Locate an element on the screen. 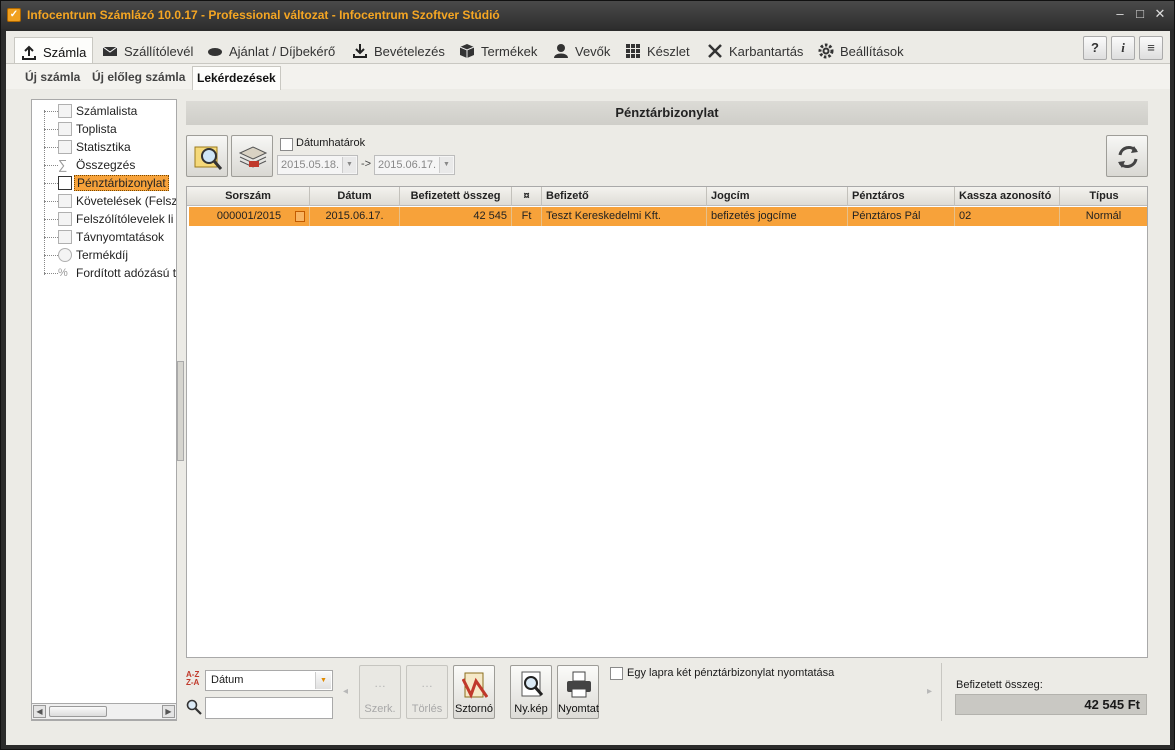 This screenshot has width=1175, height=750. menu-karbantartas: Karbantartás is located at coordinates (755, 51).